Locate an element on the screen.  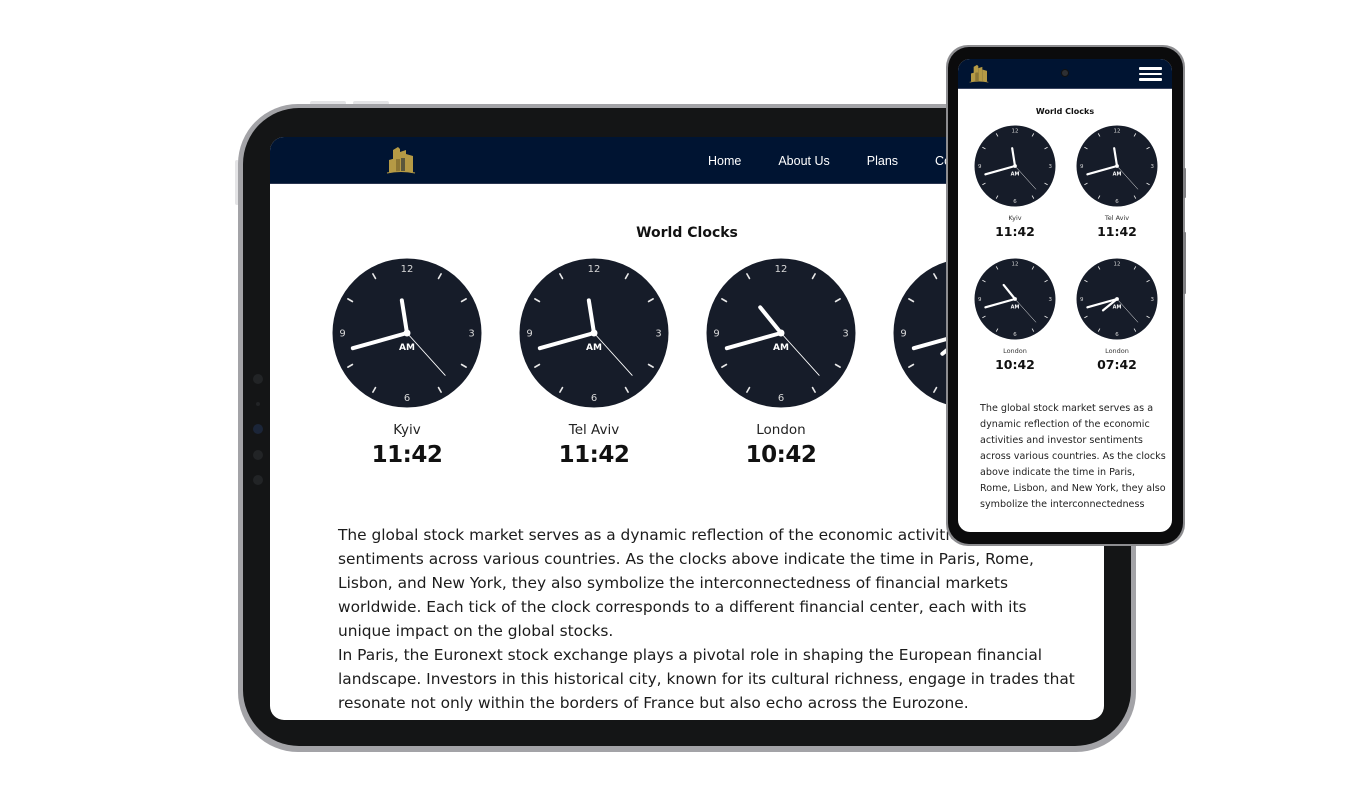
clock-time: 07:42 is located at coordinates (1117, 364).